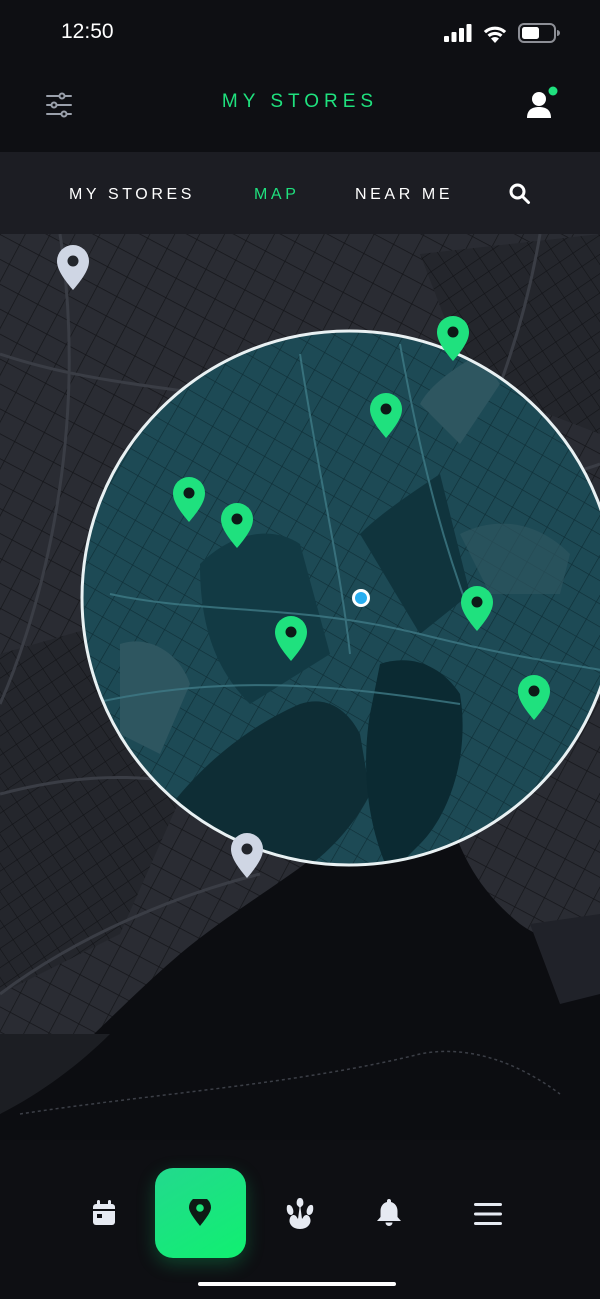 This screenshot has height=1299, width=600. Describe the element at coordinates (300, 101) in the screenshot. I see `page-title: MY STORES` at that location.